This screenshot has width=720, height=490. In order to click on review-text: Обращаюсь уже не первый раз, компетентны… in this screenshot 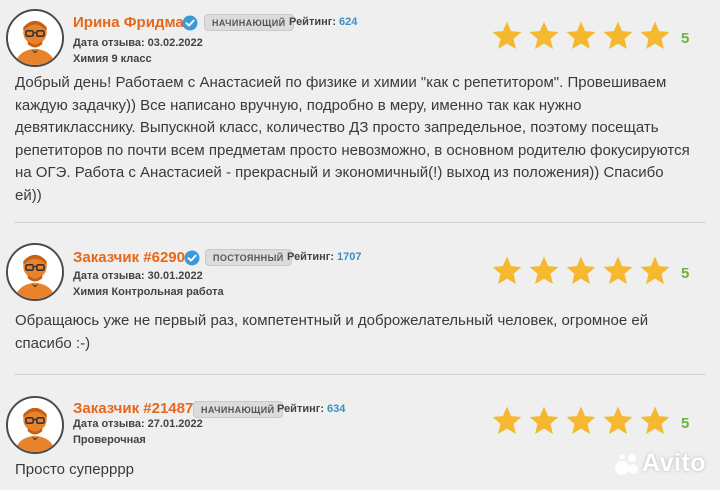, I will do `click(360, 332)`.